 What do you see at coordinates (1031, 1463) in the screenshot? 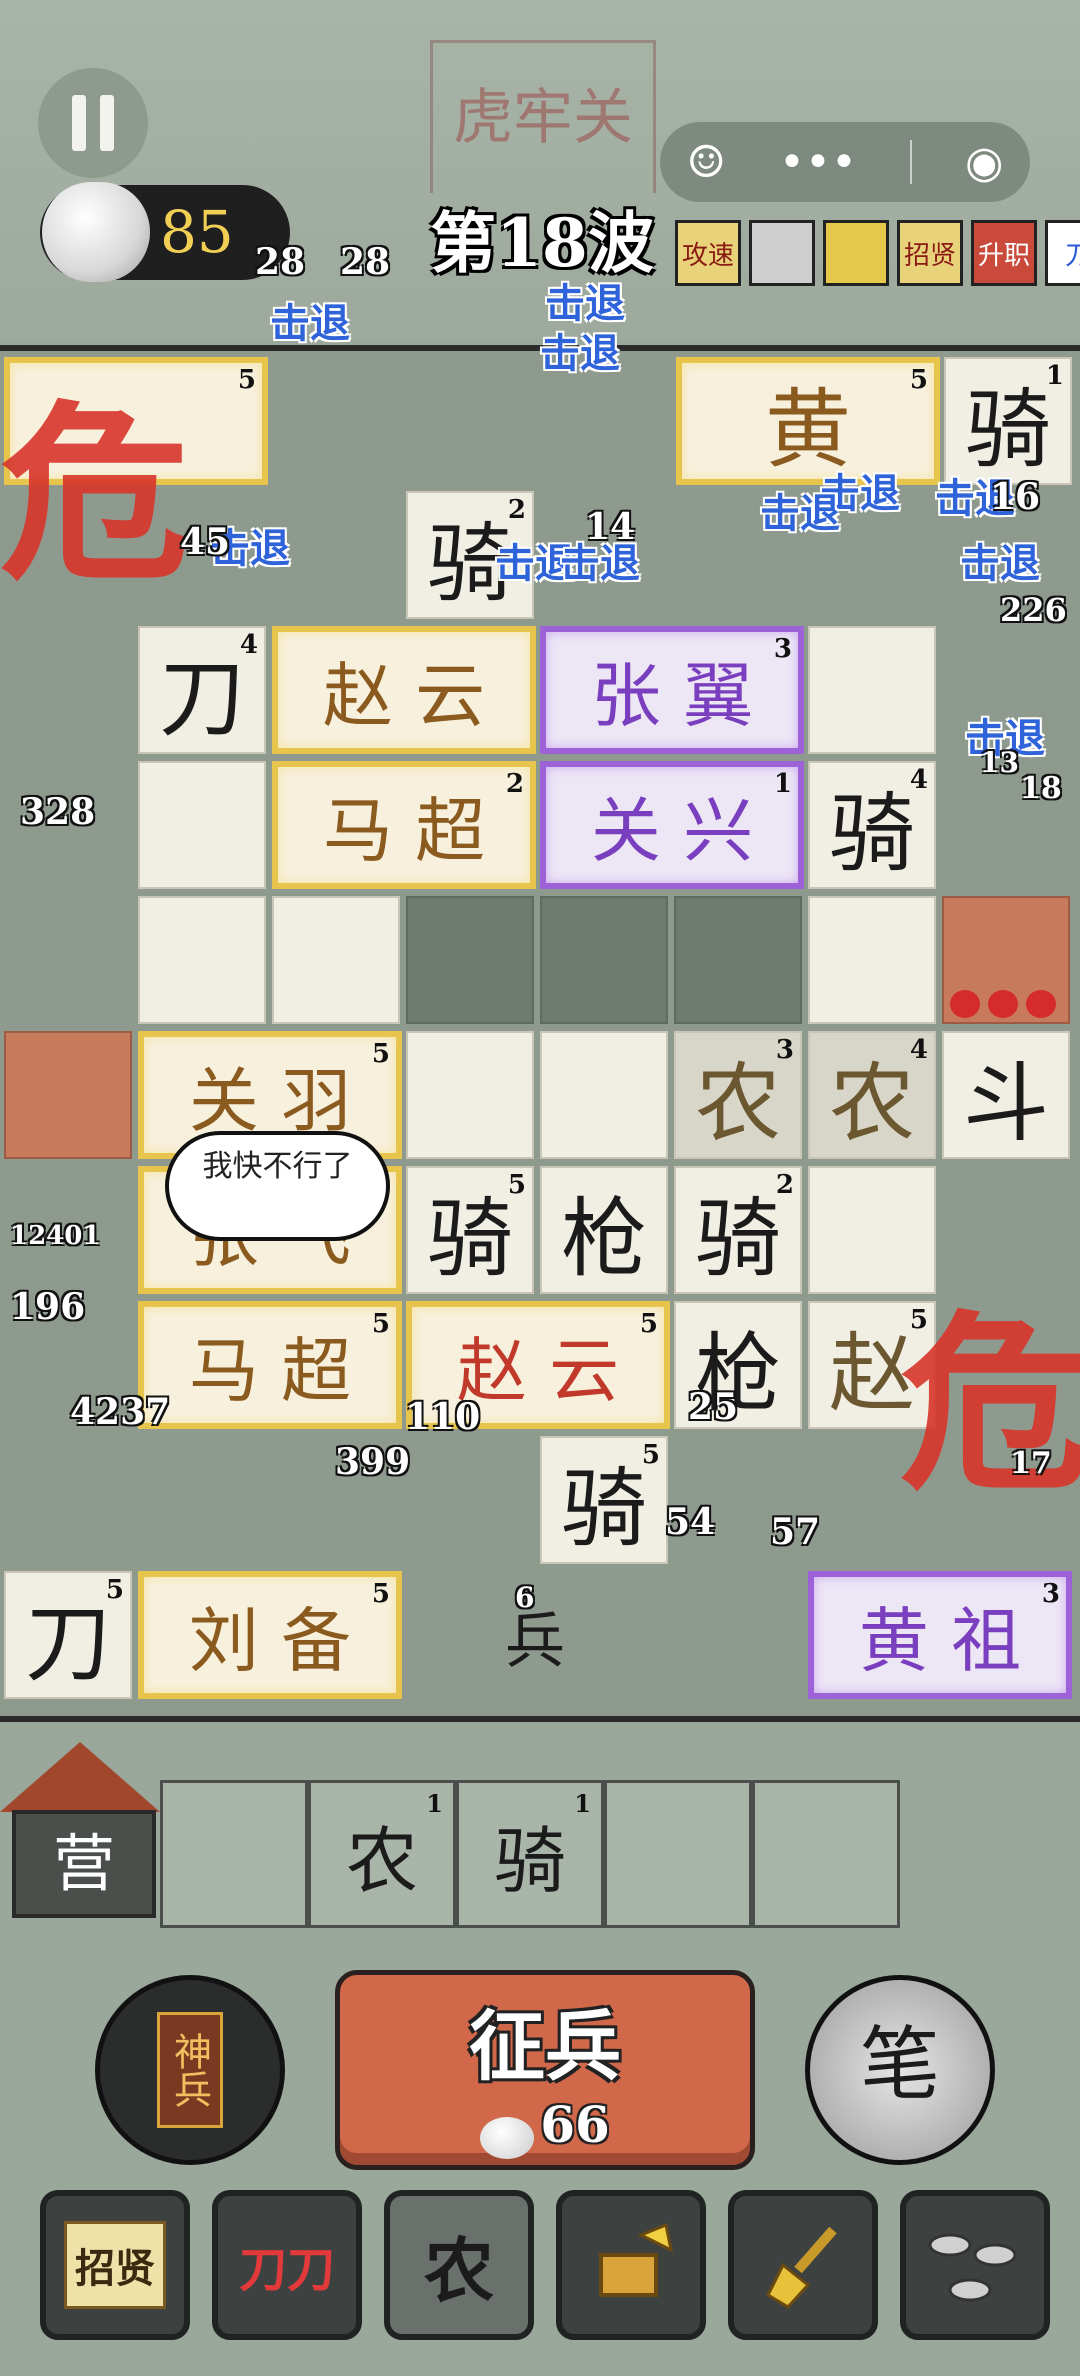
I see `damage-number: 17` at bounding box center [1031, 1463].